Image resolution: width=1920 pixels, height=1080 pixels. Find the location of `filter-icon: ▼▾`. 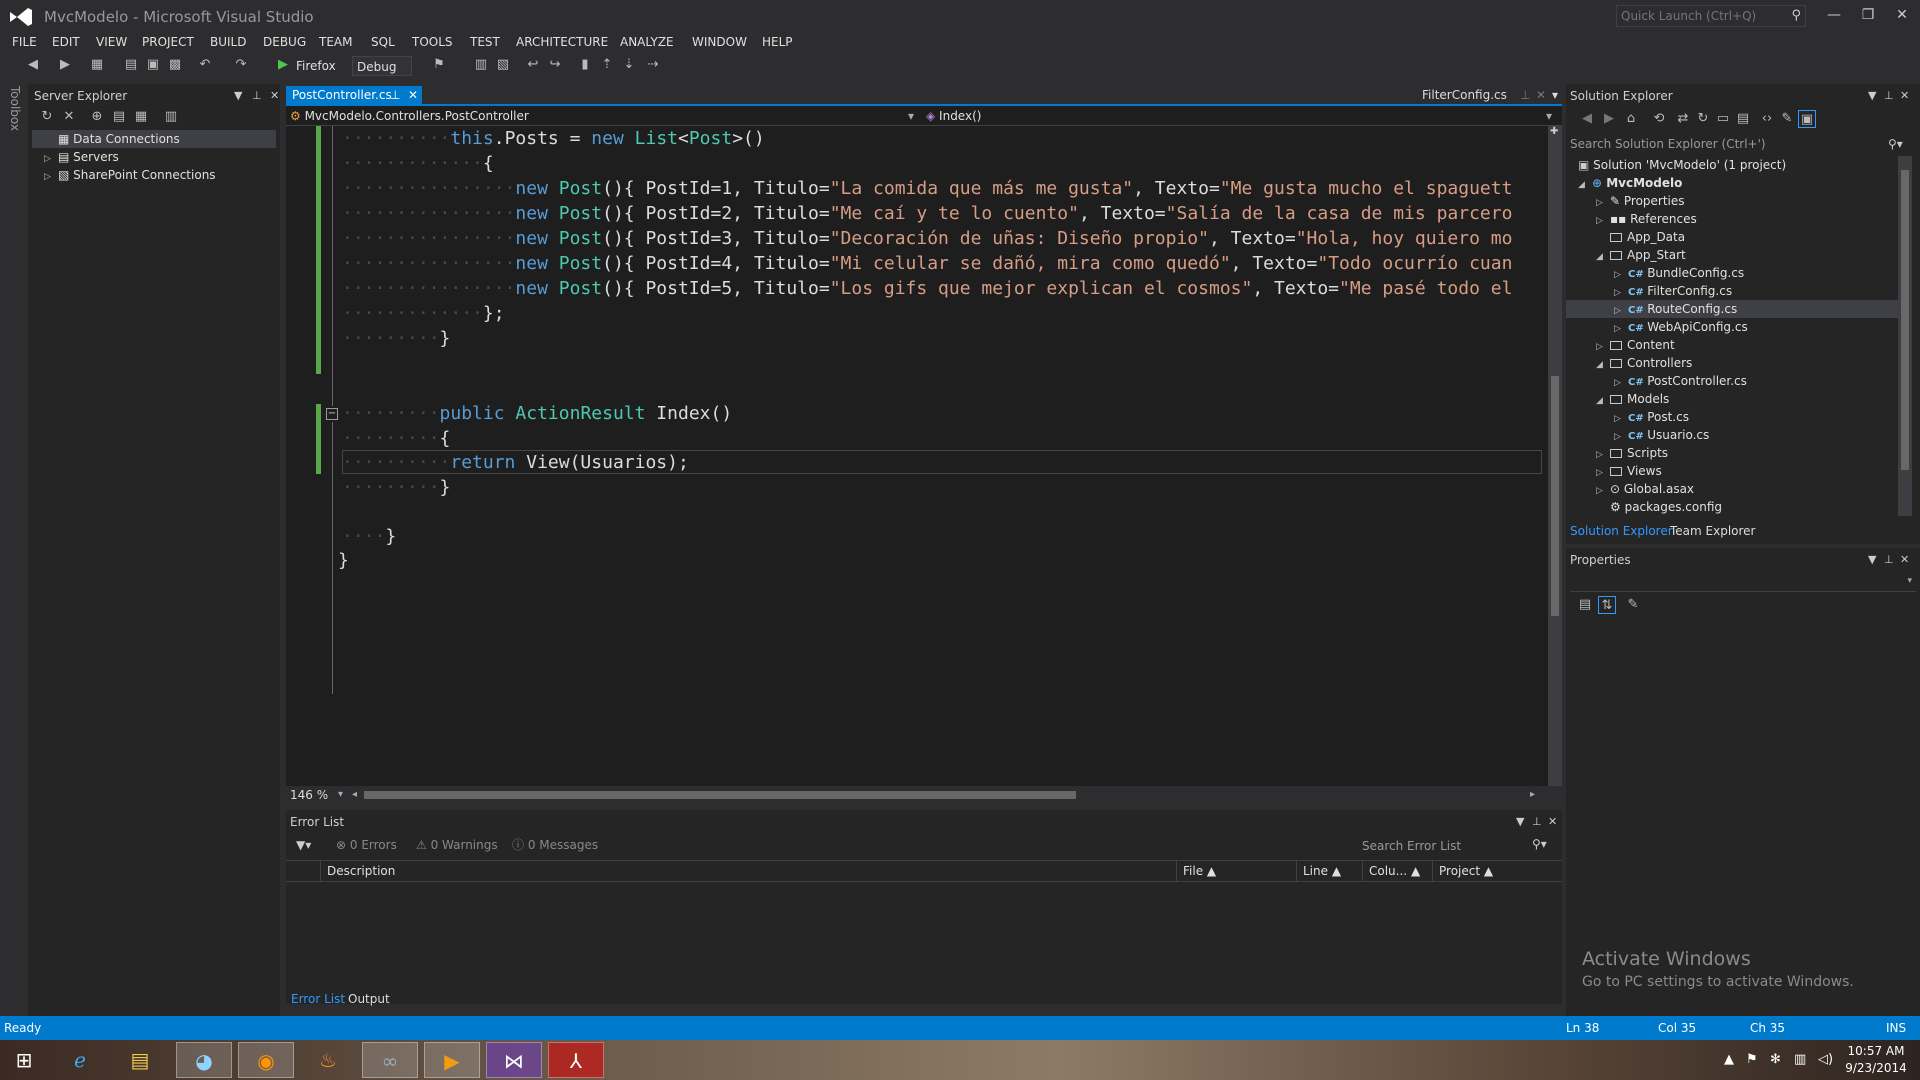

filter-icon: ▼▾ is located at coordinates (303, 845).